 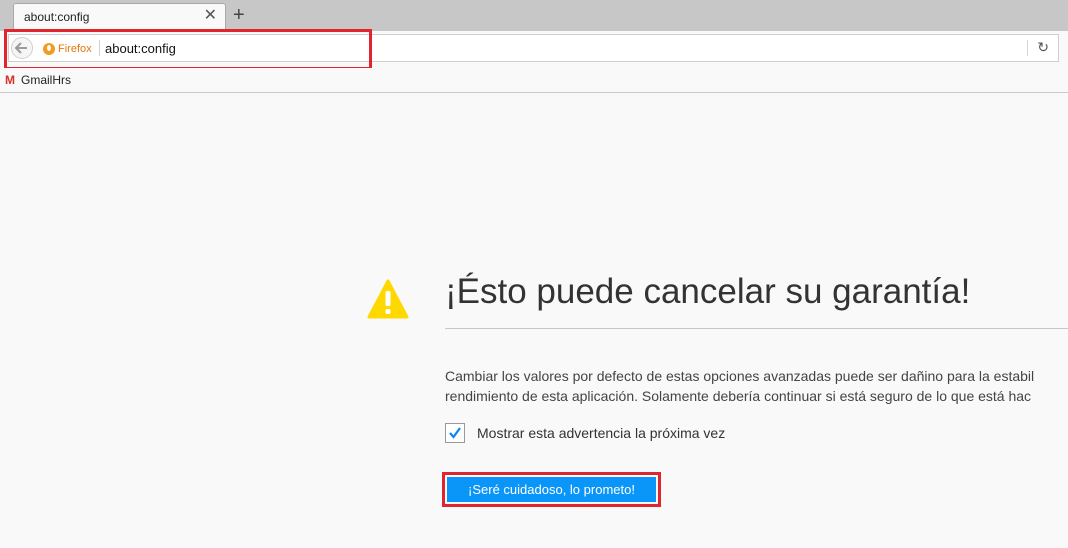 What do you see at coordinates (388, 299) in the screenshot?
I see `warning-icon` at bounding box center [388, 299].